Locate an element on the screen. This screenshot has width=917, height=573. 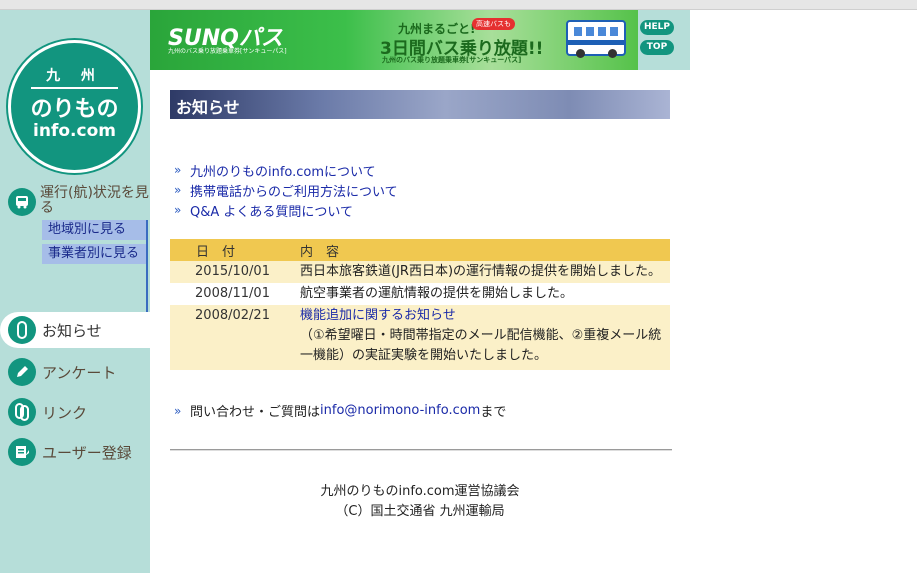
logo-line-3: info.com is located at coordinates (74, 131).